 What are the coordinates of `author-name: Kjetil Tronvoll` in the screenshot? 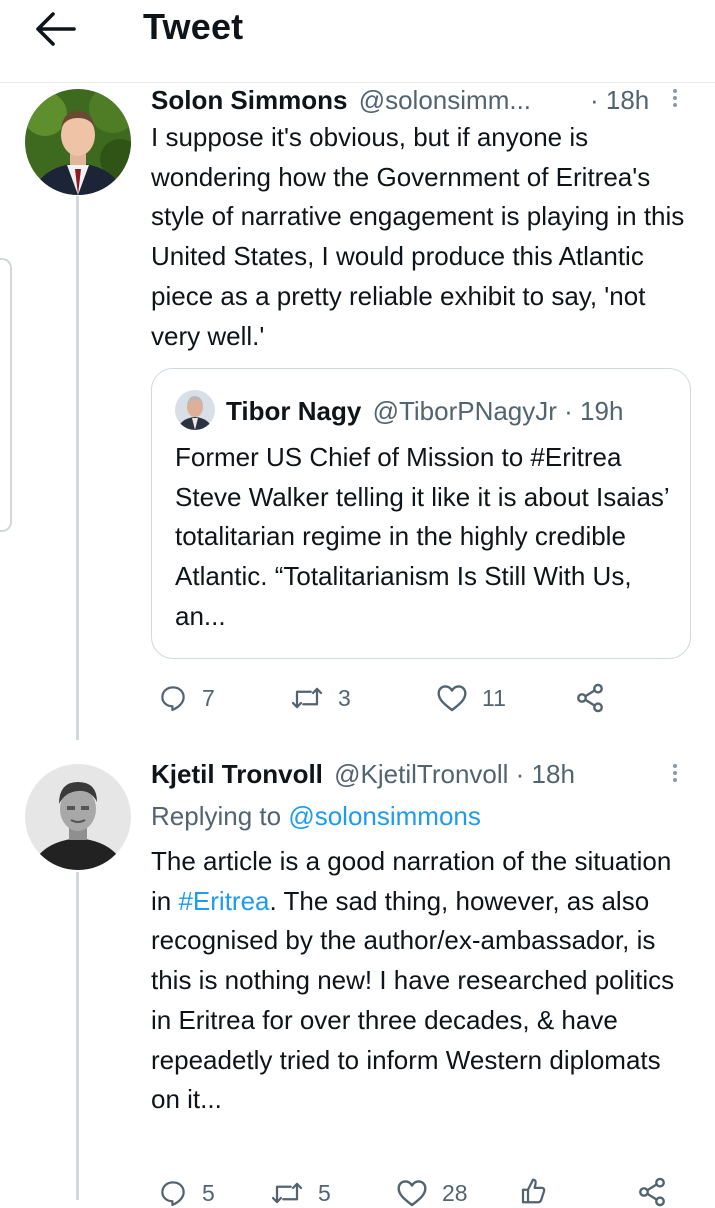 It's located at (237, 774).